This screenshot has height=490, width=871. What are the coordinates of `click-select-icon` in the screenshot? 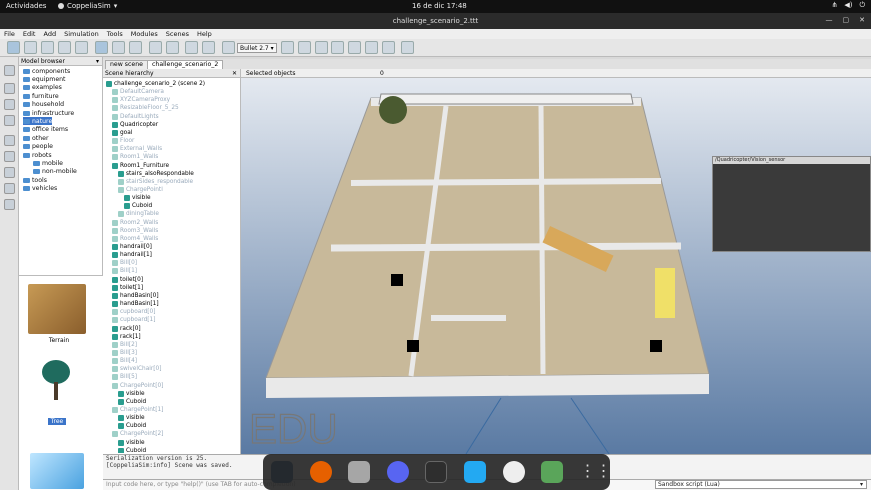 It's located at (101, 47).